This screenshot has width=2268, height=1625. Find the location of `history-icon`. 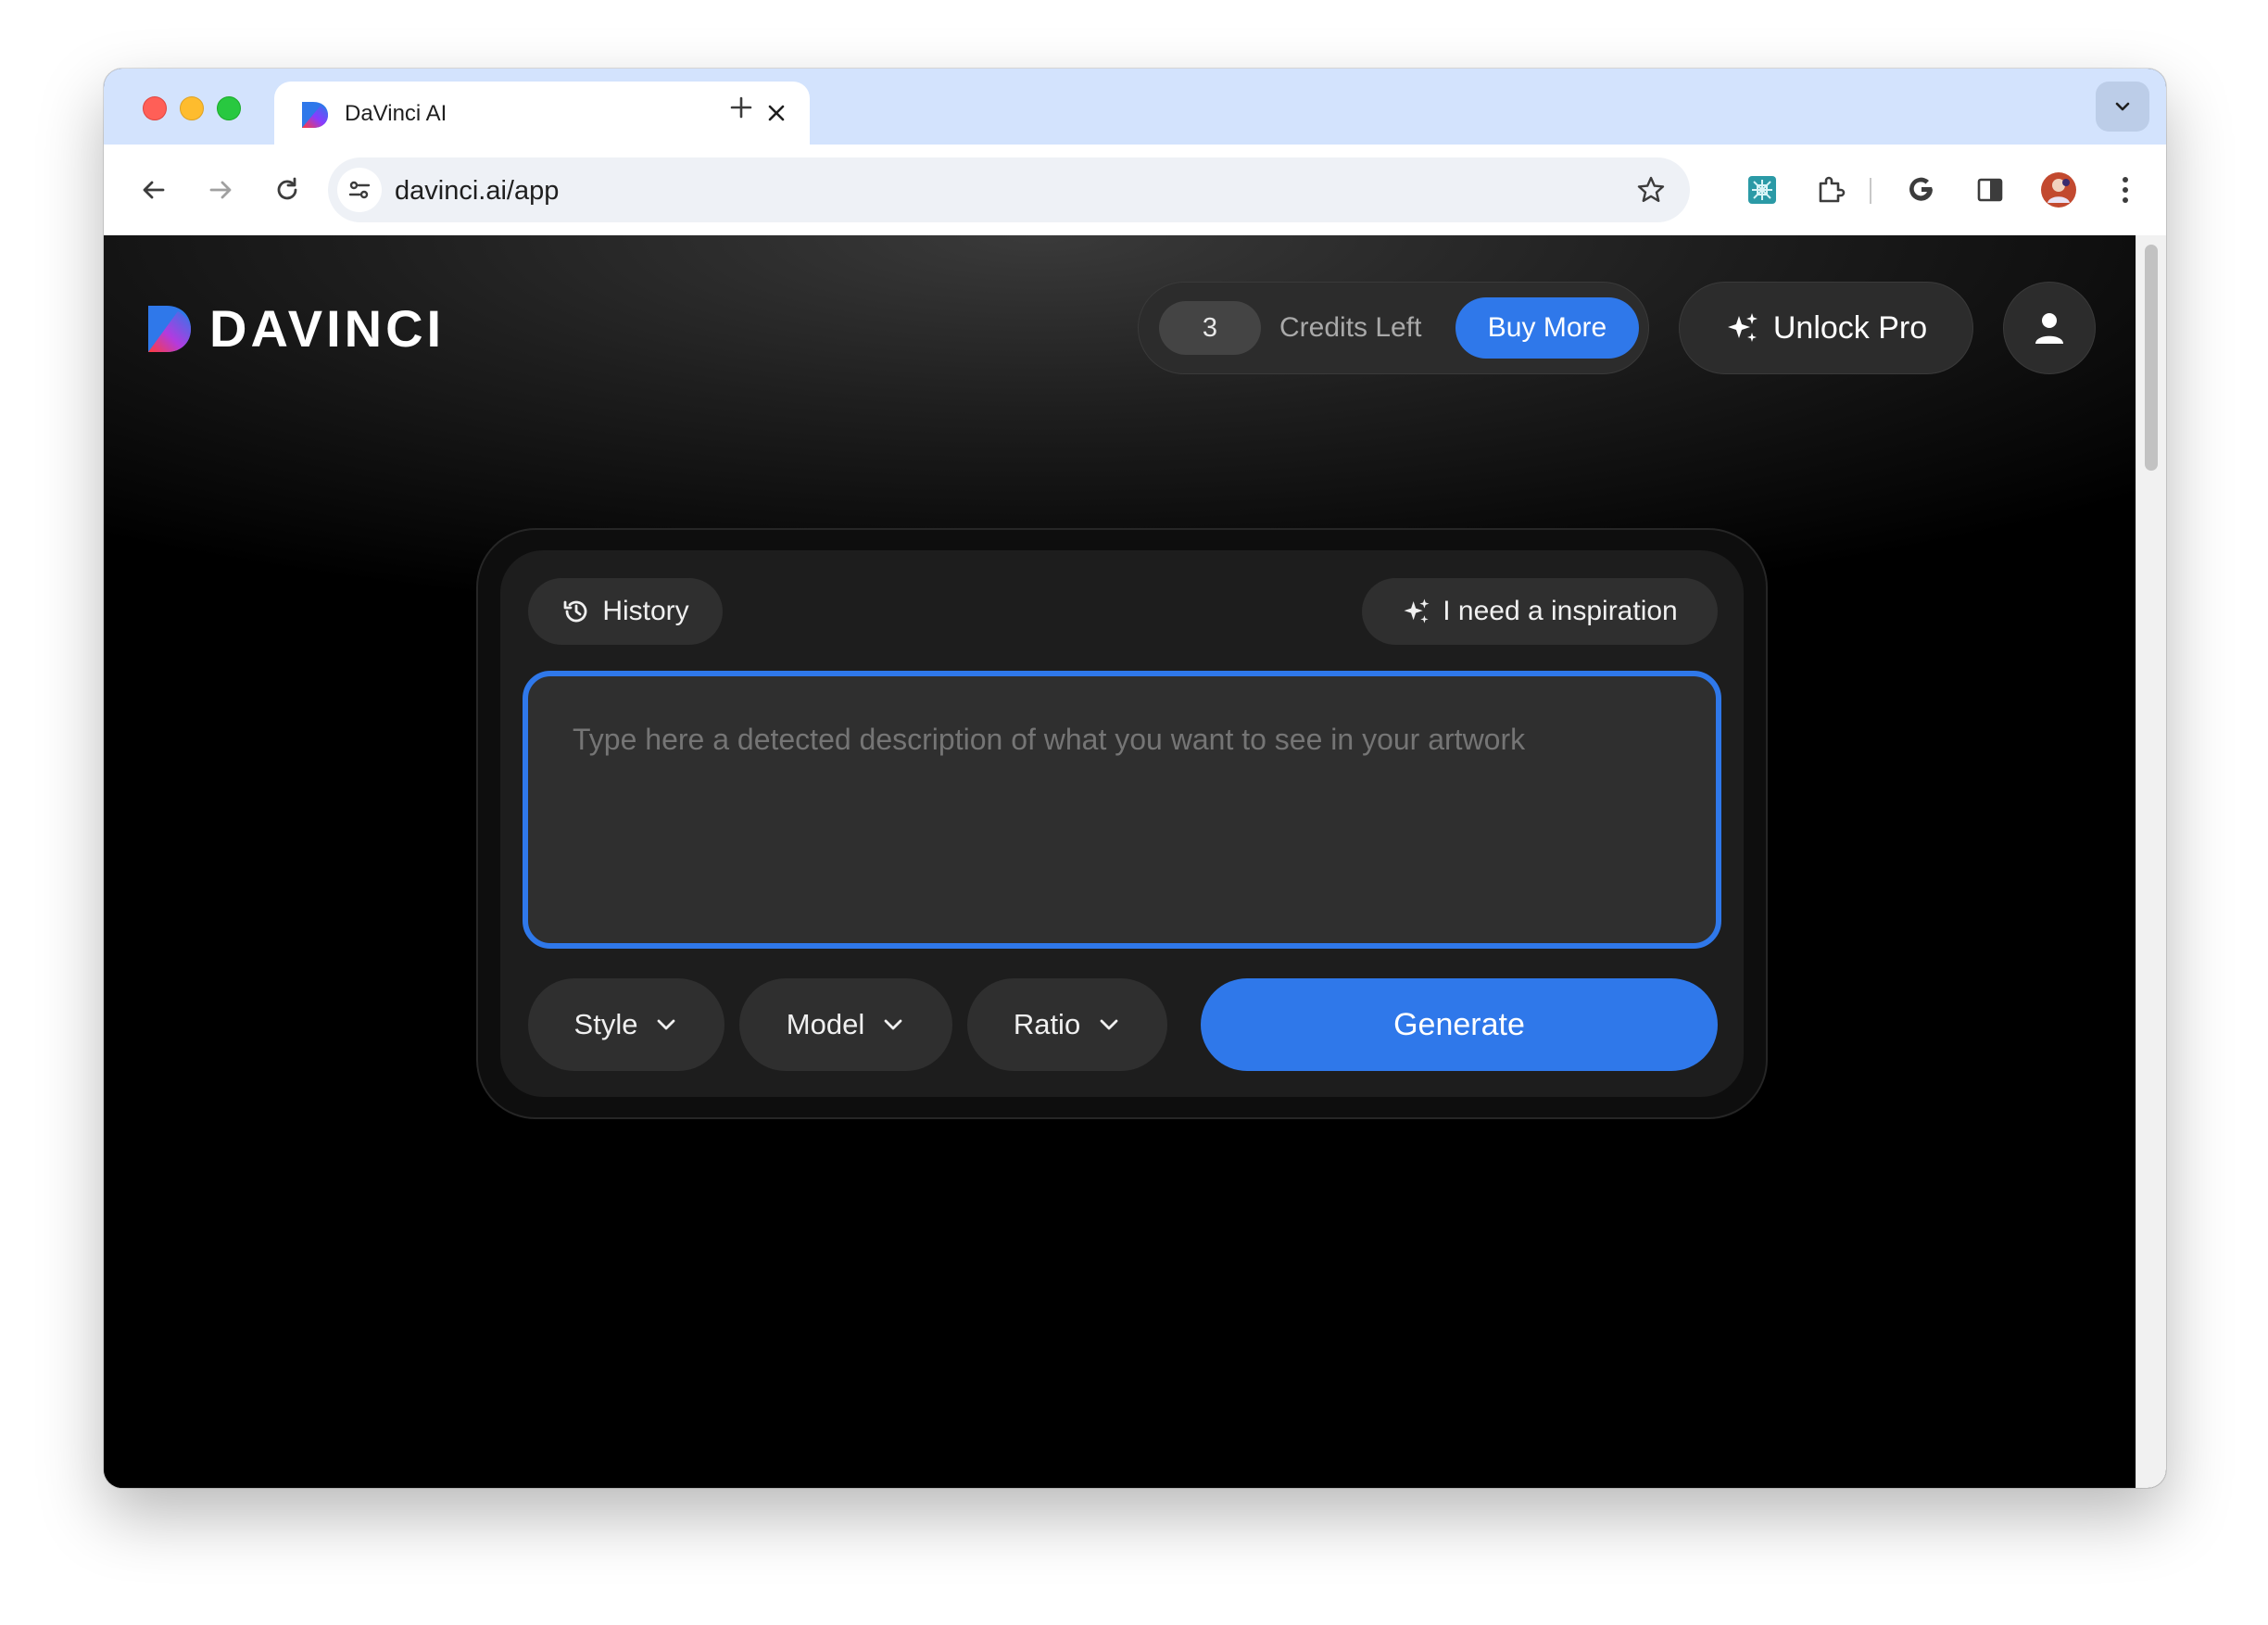

history-icon is located at coordinates (575, 611).